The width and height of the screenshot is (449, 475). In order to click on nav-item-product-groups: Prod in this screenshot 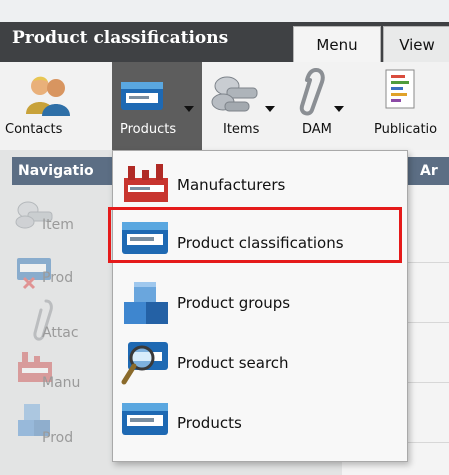, I will do `click(57, 438)`.